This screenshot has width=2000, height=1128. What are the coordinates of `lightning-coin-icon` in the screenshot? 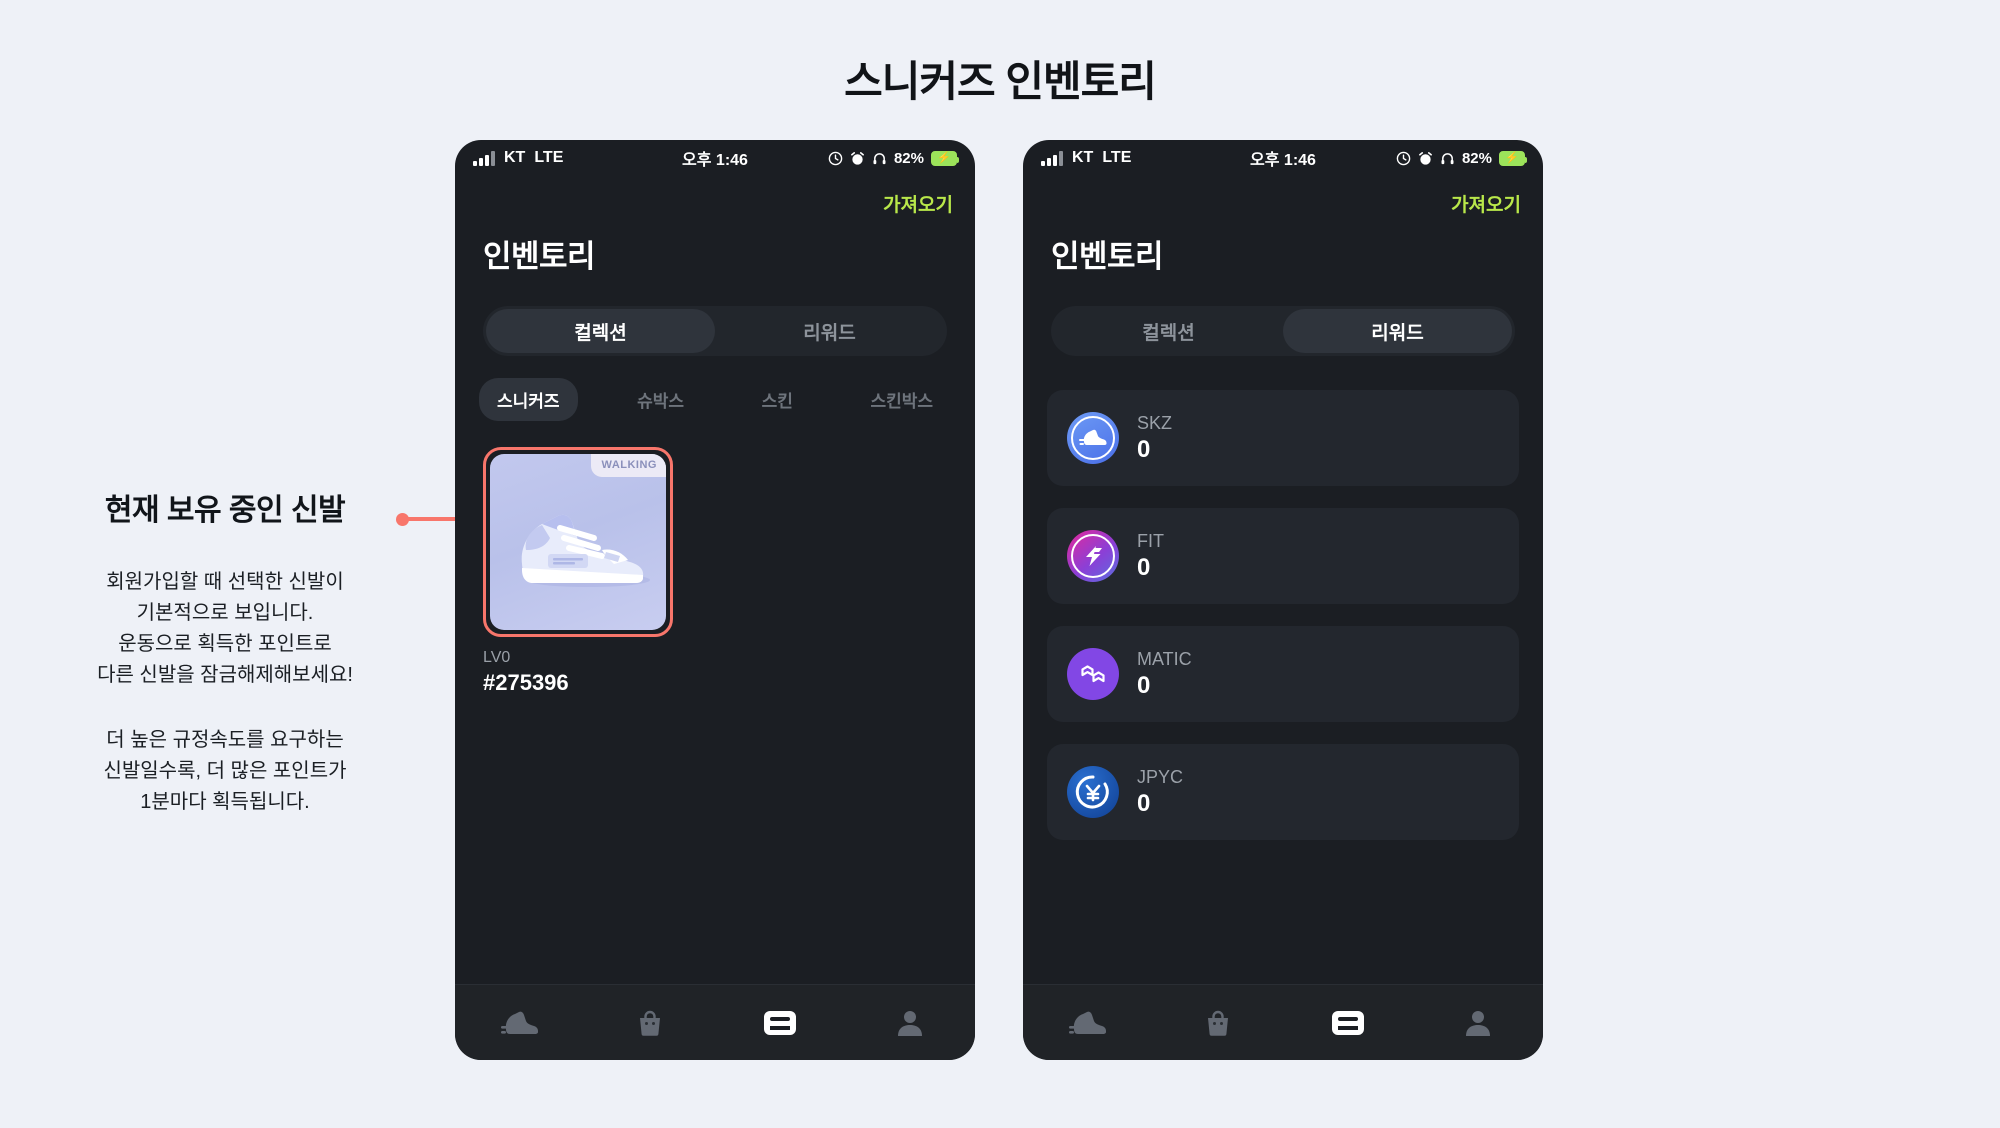 It's located at (1093, 556).